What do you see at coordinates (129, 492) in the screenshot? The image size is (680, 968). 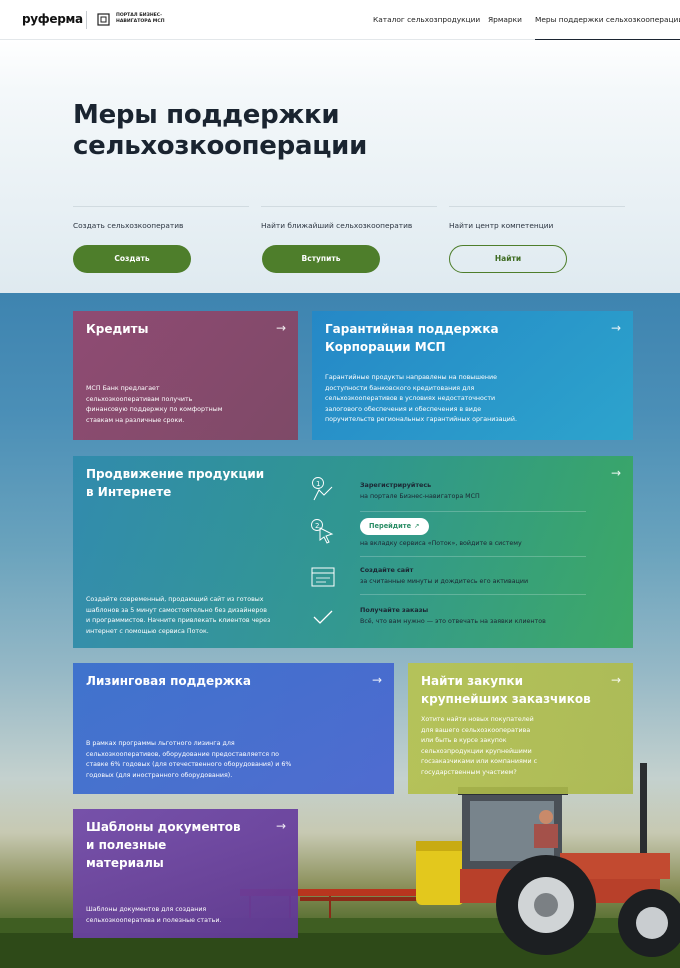 I see `promotion-title-line: в Интернете` at bounding box center [129, 492].